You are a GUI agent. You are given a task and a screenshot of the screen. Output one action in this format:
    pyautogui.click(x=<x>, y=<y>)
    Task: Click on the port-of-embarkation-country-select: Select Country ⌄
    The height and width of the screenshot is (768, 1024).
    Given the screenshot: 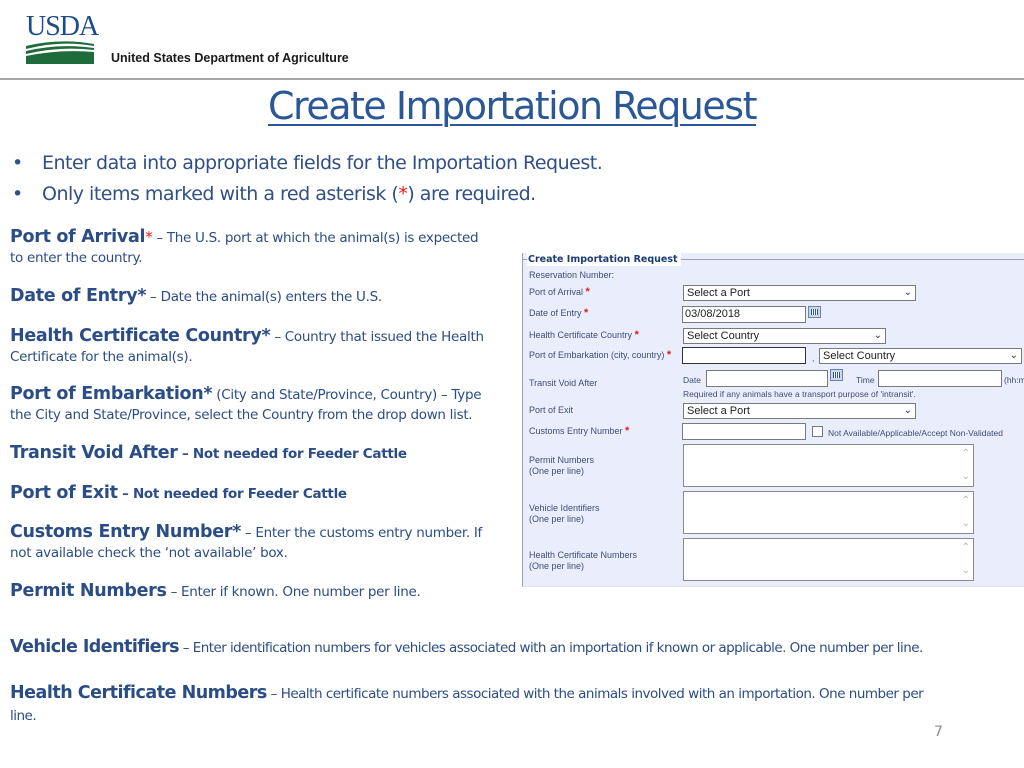 What is the action you would take?
    pyautogui.click(x=920, y=356)
    